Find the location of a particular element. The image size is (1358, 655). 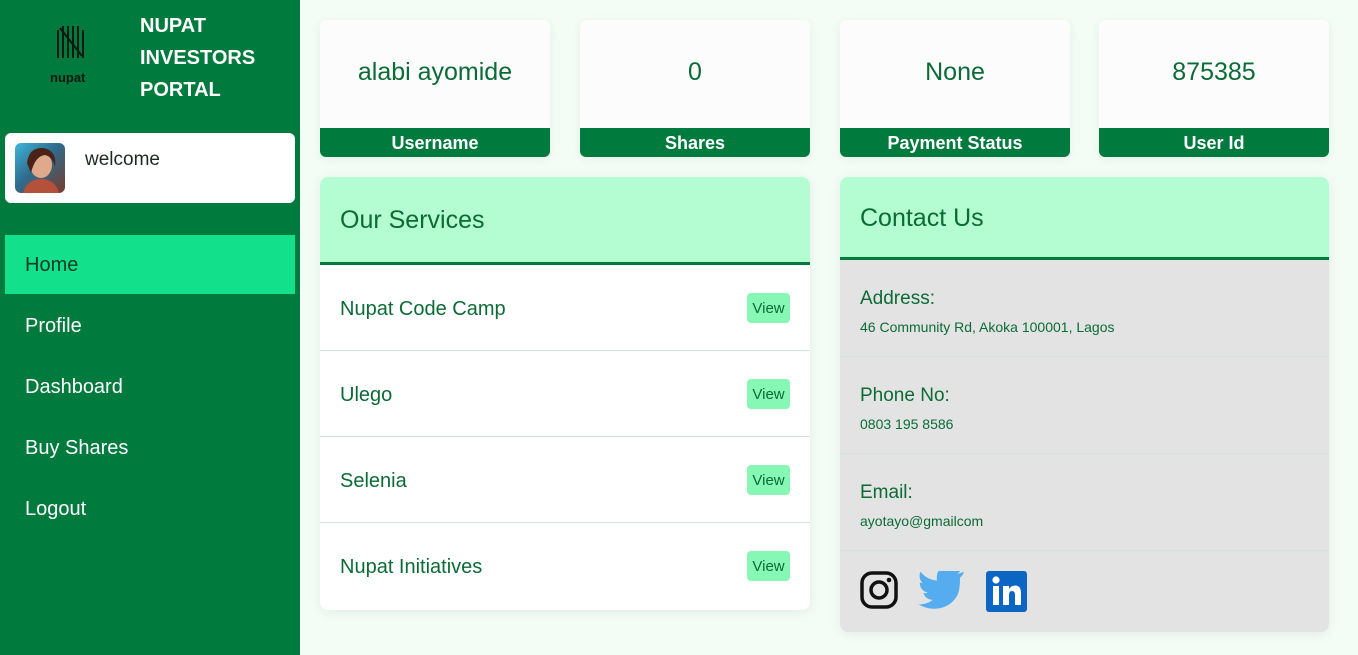

stat-label: Shares is located at coordinates (695, 142).